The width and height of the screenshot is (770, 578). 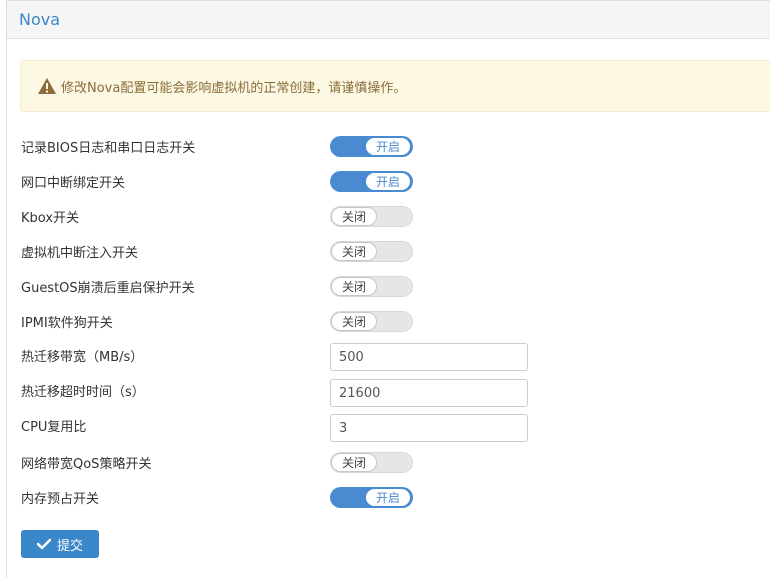 I want to click on setting-row-ipmi-watchdog: IPMI软件狗开关 关闭, so click(x=281, y=321).